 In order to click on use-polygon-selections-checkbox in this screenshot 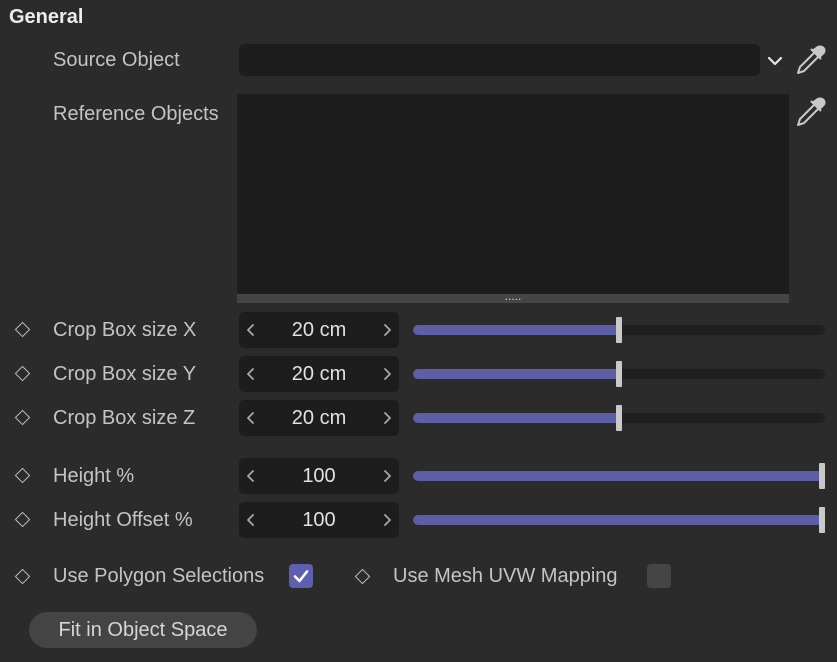, I will do `click(301, 576)`.